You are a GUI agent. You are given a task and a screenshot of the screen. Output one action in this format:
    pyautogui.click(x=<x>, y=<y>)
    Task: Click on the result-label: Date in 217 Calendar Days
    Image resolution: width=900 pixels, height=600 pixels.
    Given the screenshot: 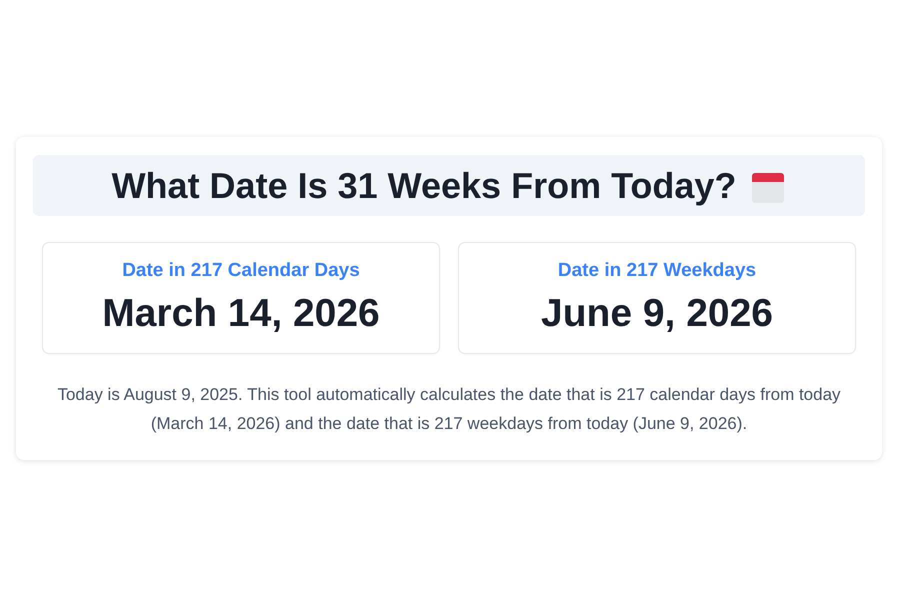 What is the action you would take?
    pyautogui.click(x=241, y=271)
    